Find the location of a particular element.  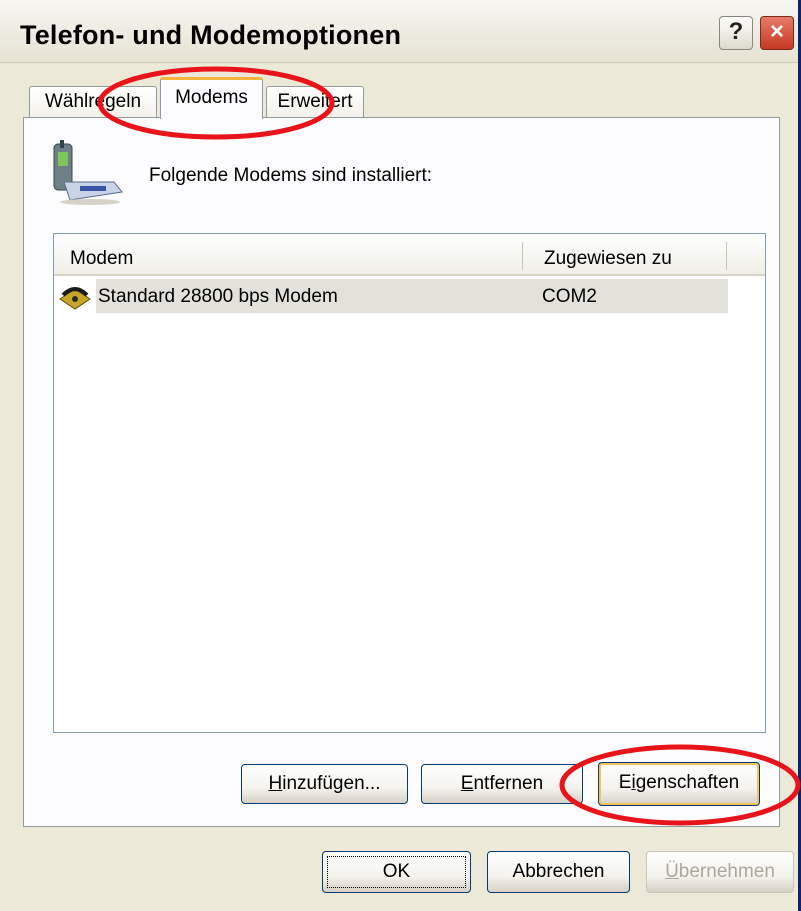

modem-name: Standard 28800 bps Modem is located at coordinates (218, 296).